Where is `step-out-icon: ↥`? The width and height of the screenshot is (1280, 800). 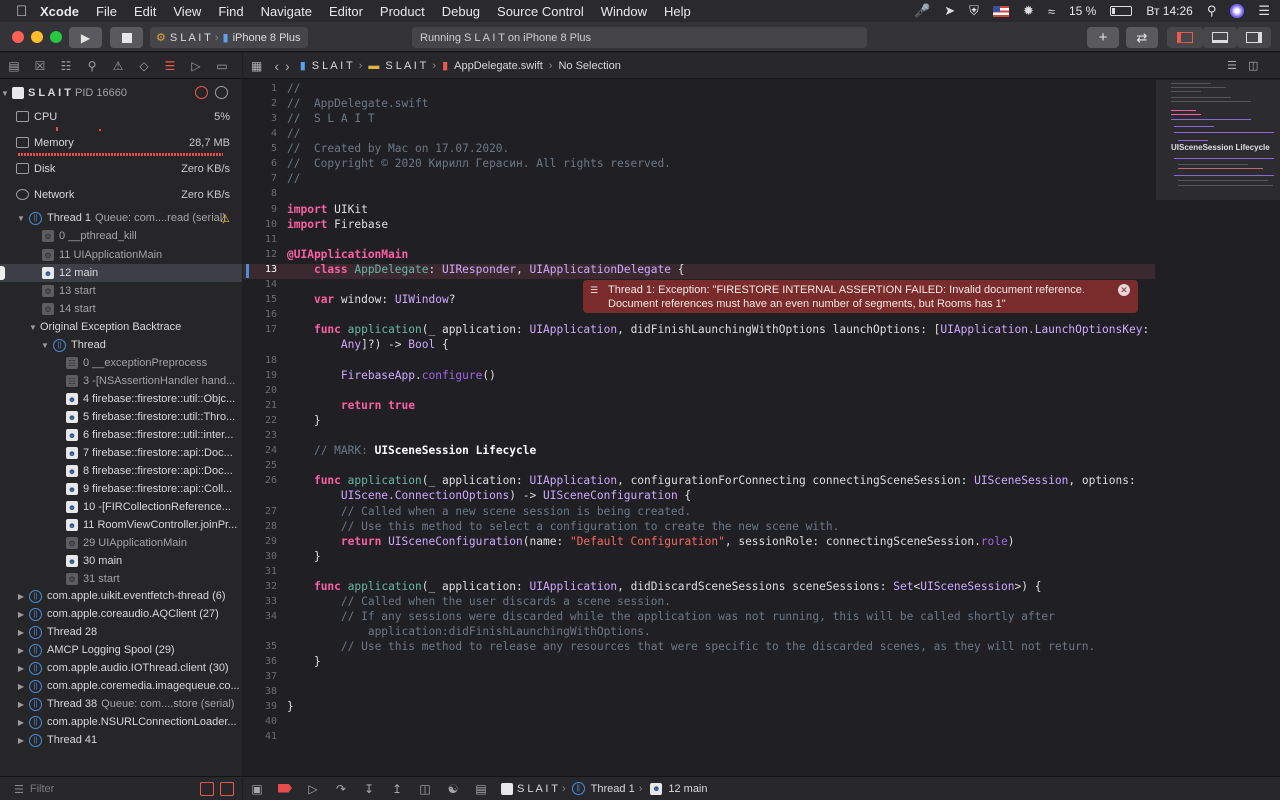
step-out-icon: ↥ is located at coordinates (397, 789).